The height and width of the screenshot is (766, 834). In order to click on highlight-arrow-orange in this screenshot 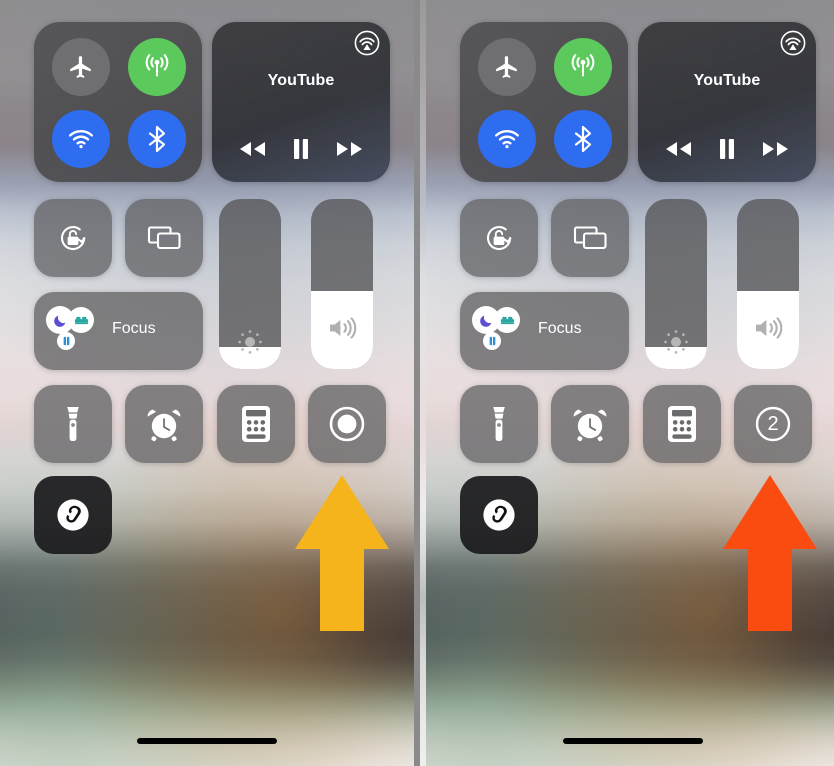, I will do `click(770, 553)`.